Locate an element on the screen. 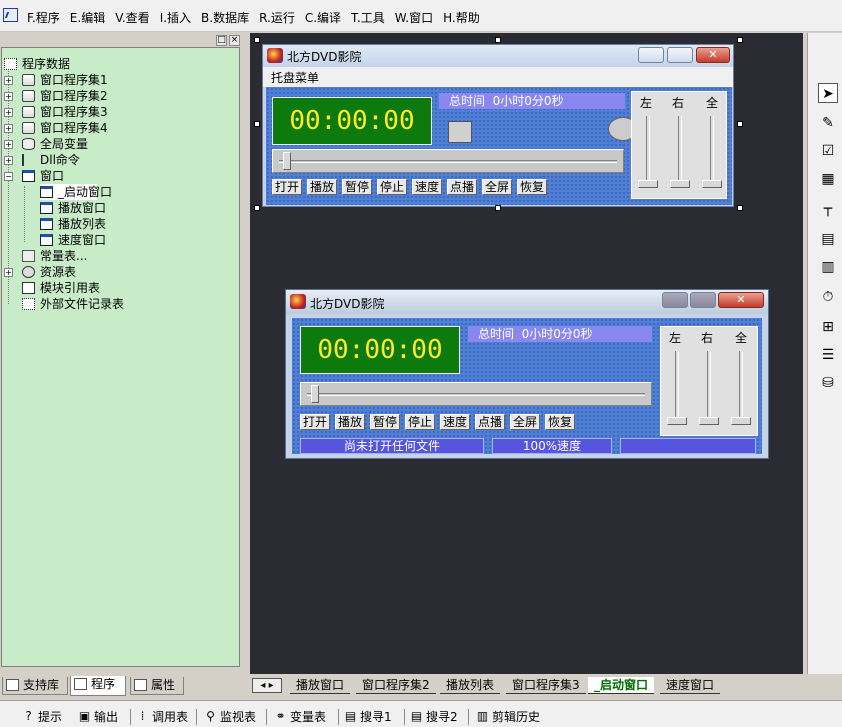 The height and width of the screenshot is (727, 842). tab-playlist: 播放列表 is located at coordinates (470, 685).